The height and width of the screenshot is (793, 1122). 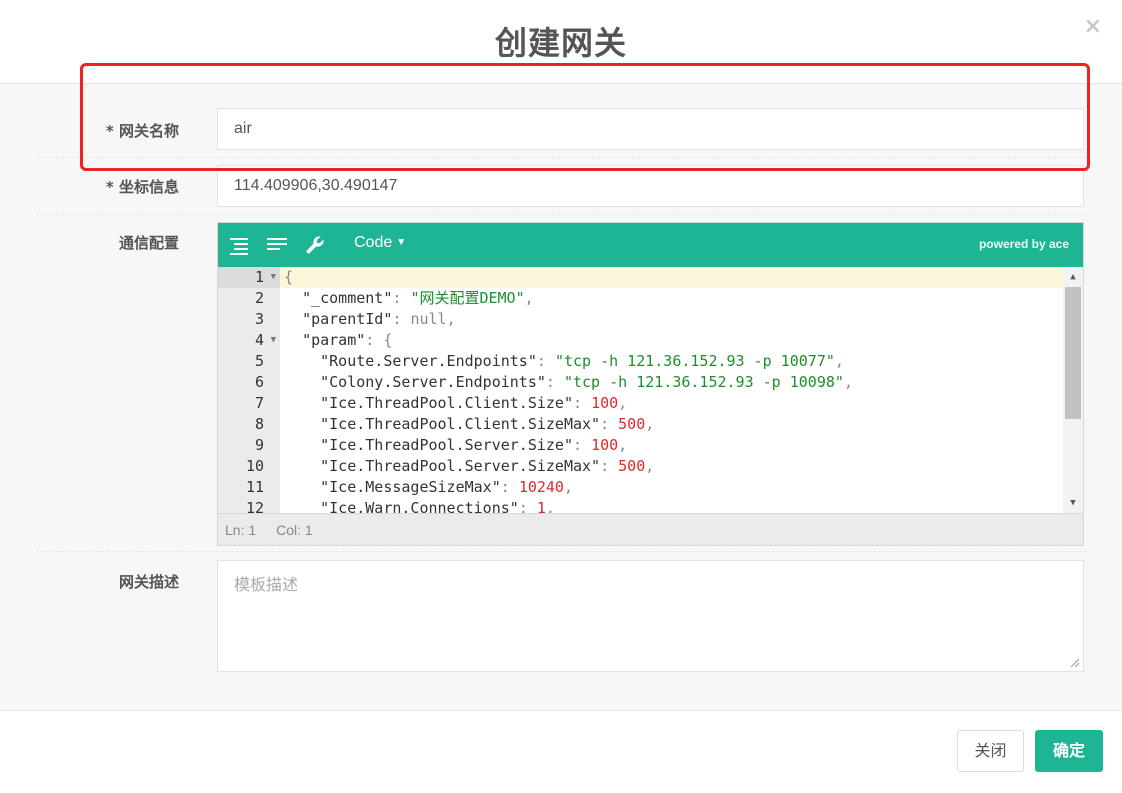 What do you see at coordinates (266, 585) in the screenshot?
I see `description-placeholder: 模板描述` at bounding box center [266, 585].